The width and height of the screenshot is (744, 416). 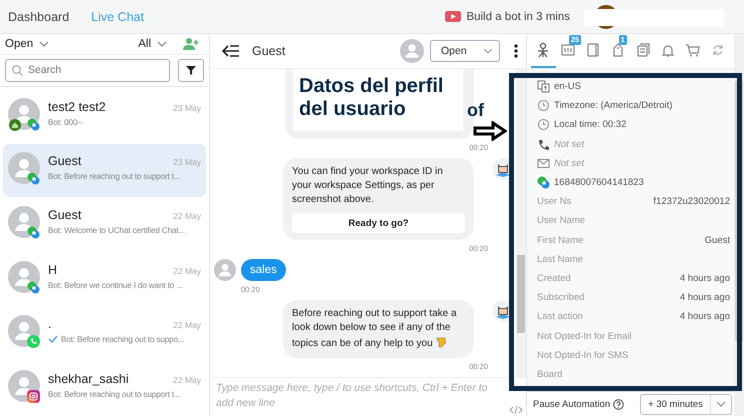 I want to click on field-label: Created, so click(x=554, y=278).